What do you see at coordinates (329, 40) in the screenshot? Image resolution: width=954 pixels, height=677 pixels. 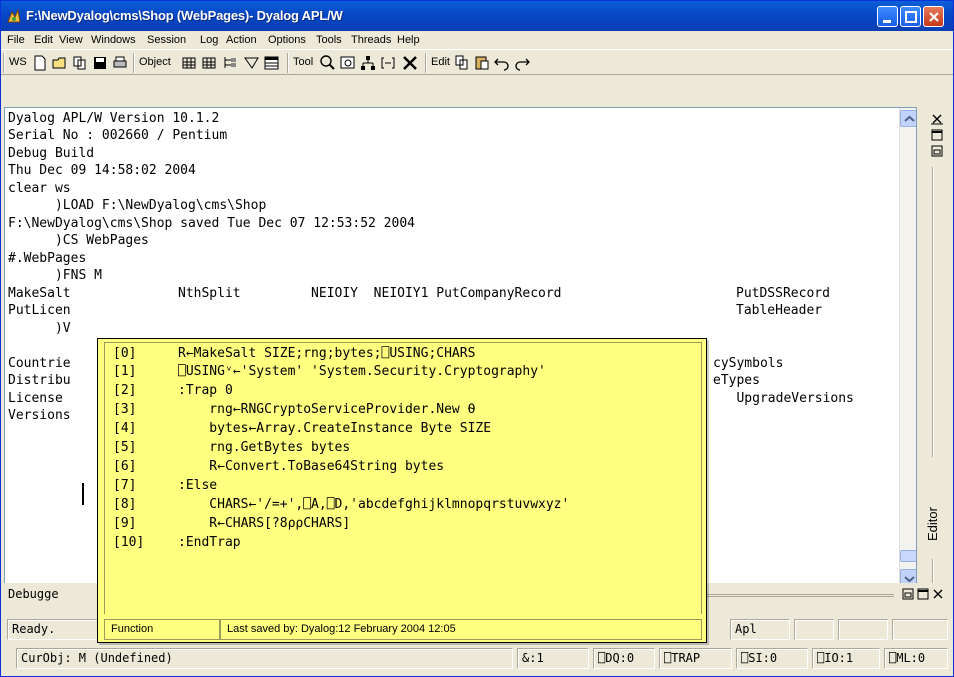 I see `menu-tools: Tools` at bounding box center [329, 40].